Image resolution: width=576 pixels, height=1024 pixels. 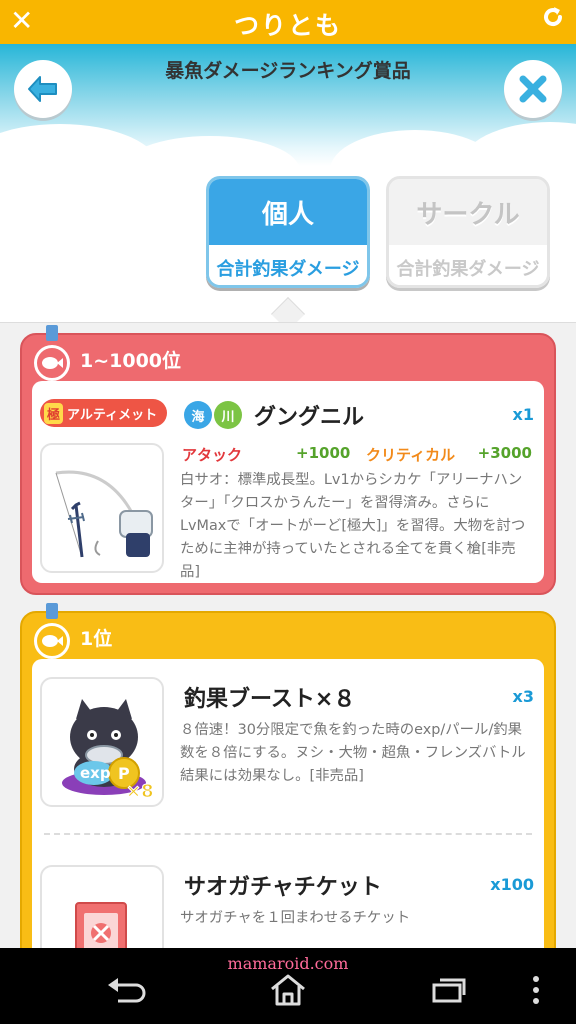 I want to click on tab-label: サークル, so click(x=468, y=212).